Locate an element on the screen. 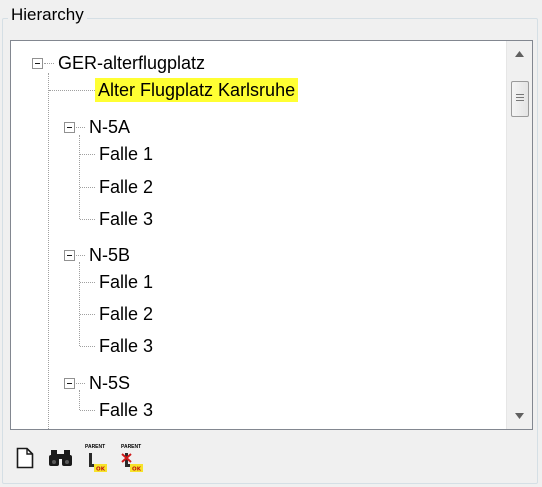 This screenshot has width=542, height=487. set-parent-ok-button: PARENT OK is located at coordinates (97, 458).